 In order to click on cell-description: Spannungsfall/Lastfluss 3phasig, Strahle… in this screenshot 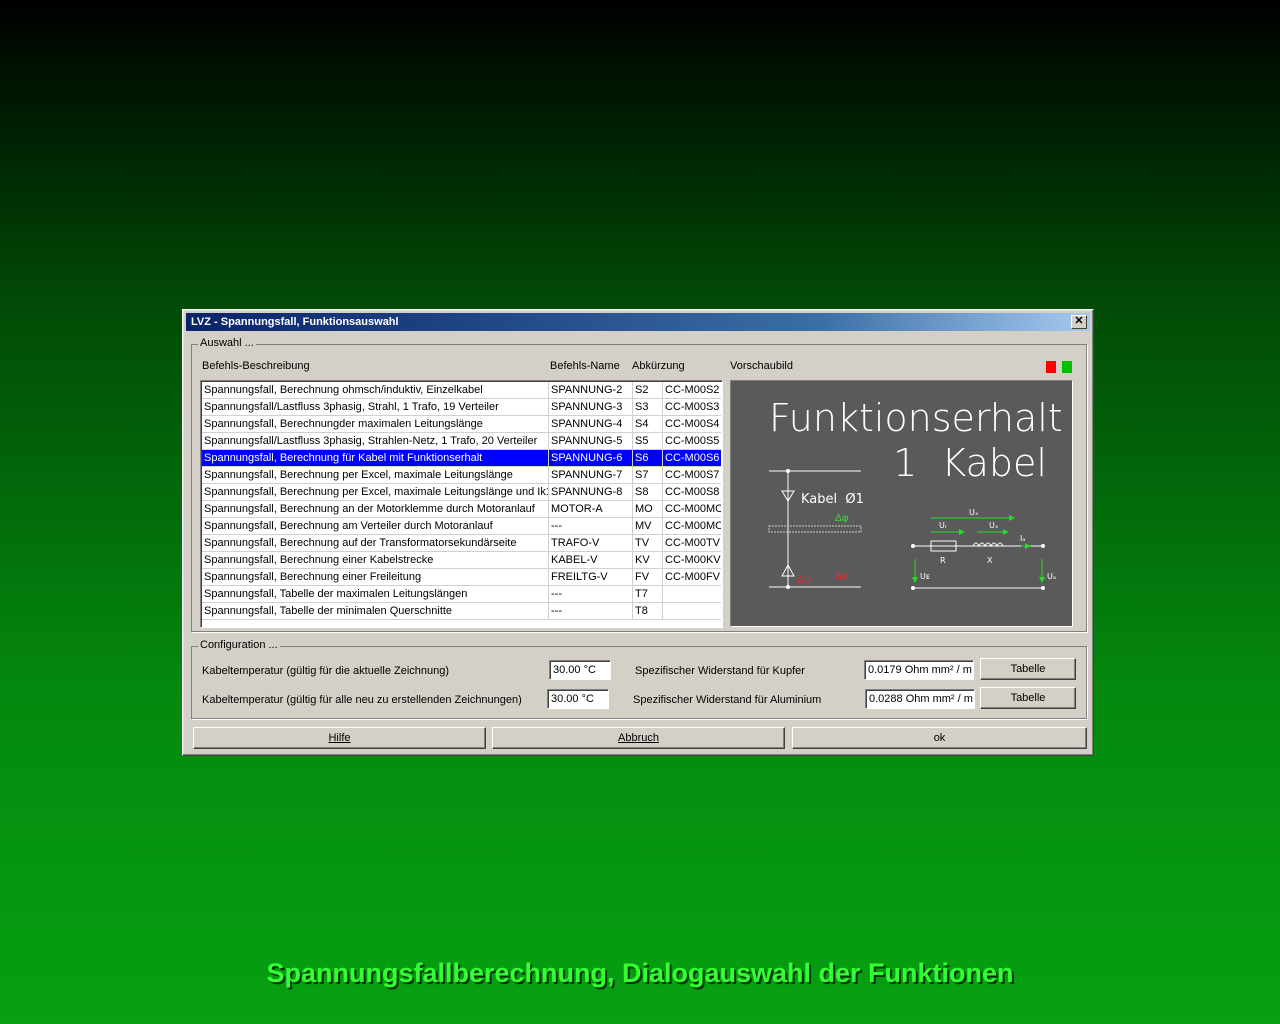, I will do `click(375, 441)`.